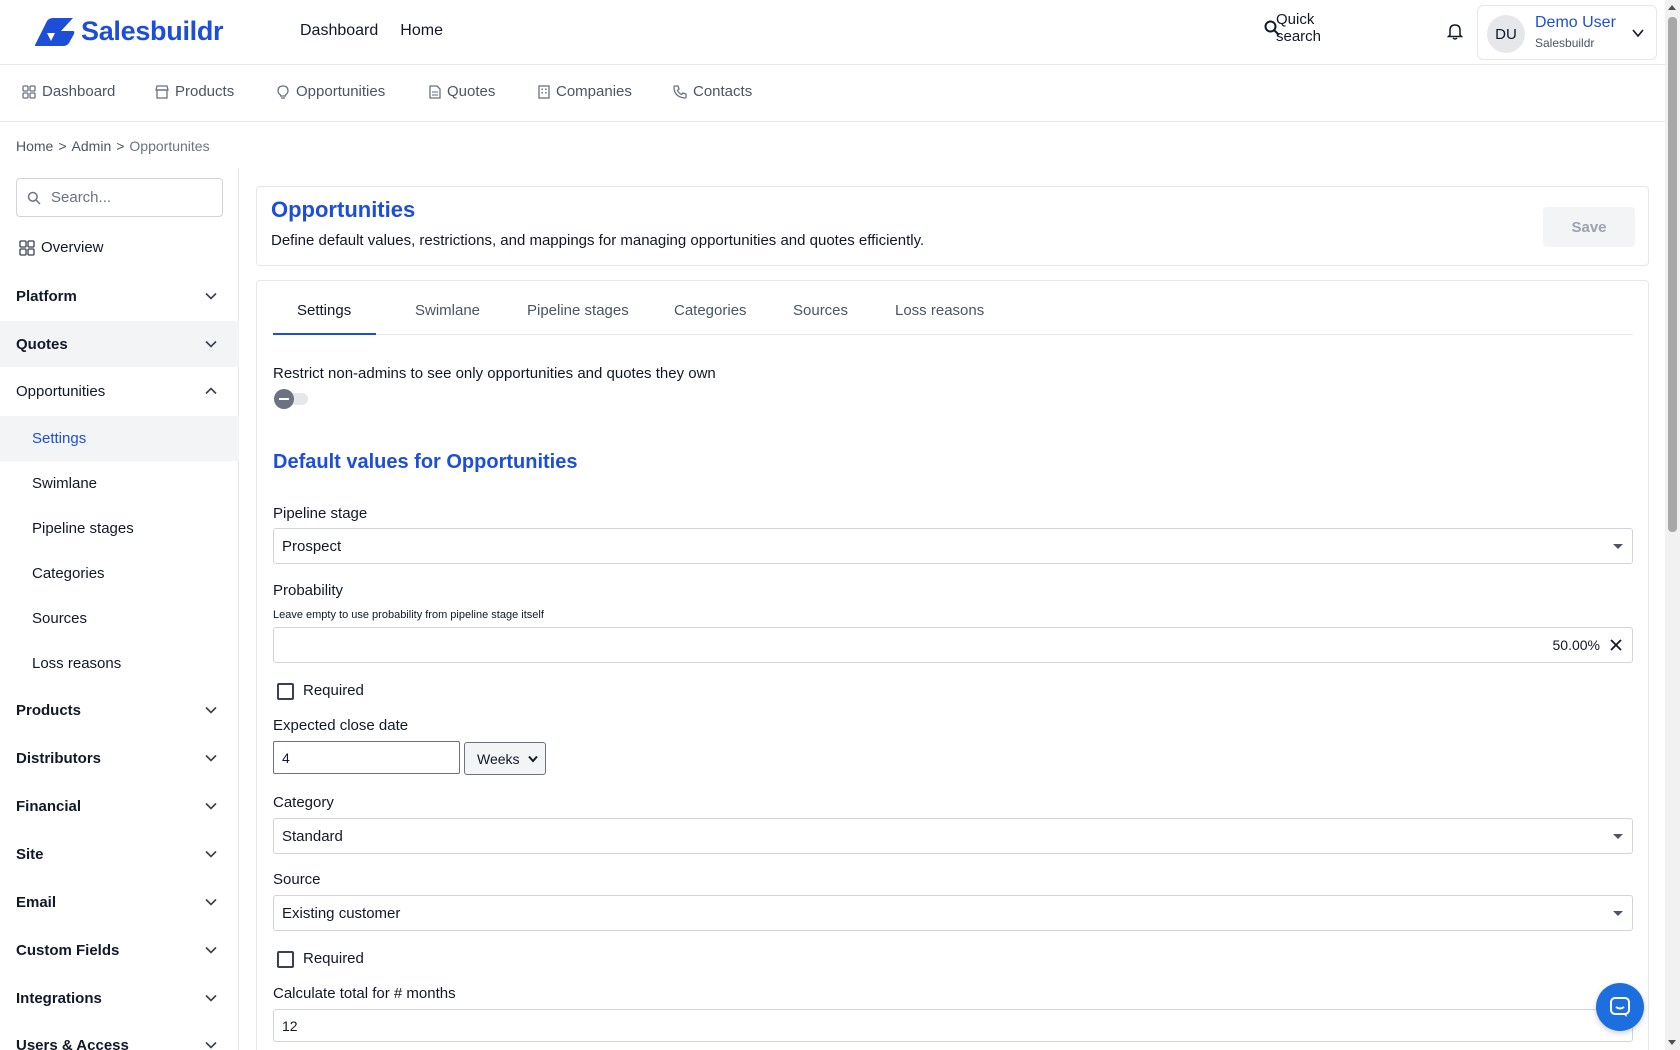 The height and width of the screenshot is (1050, 1680). What do you see at coordinates (205, 91) in the screenshot?
I see `module-label: Products` at bounding box center [205, 91].